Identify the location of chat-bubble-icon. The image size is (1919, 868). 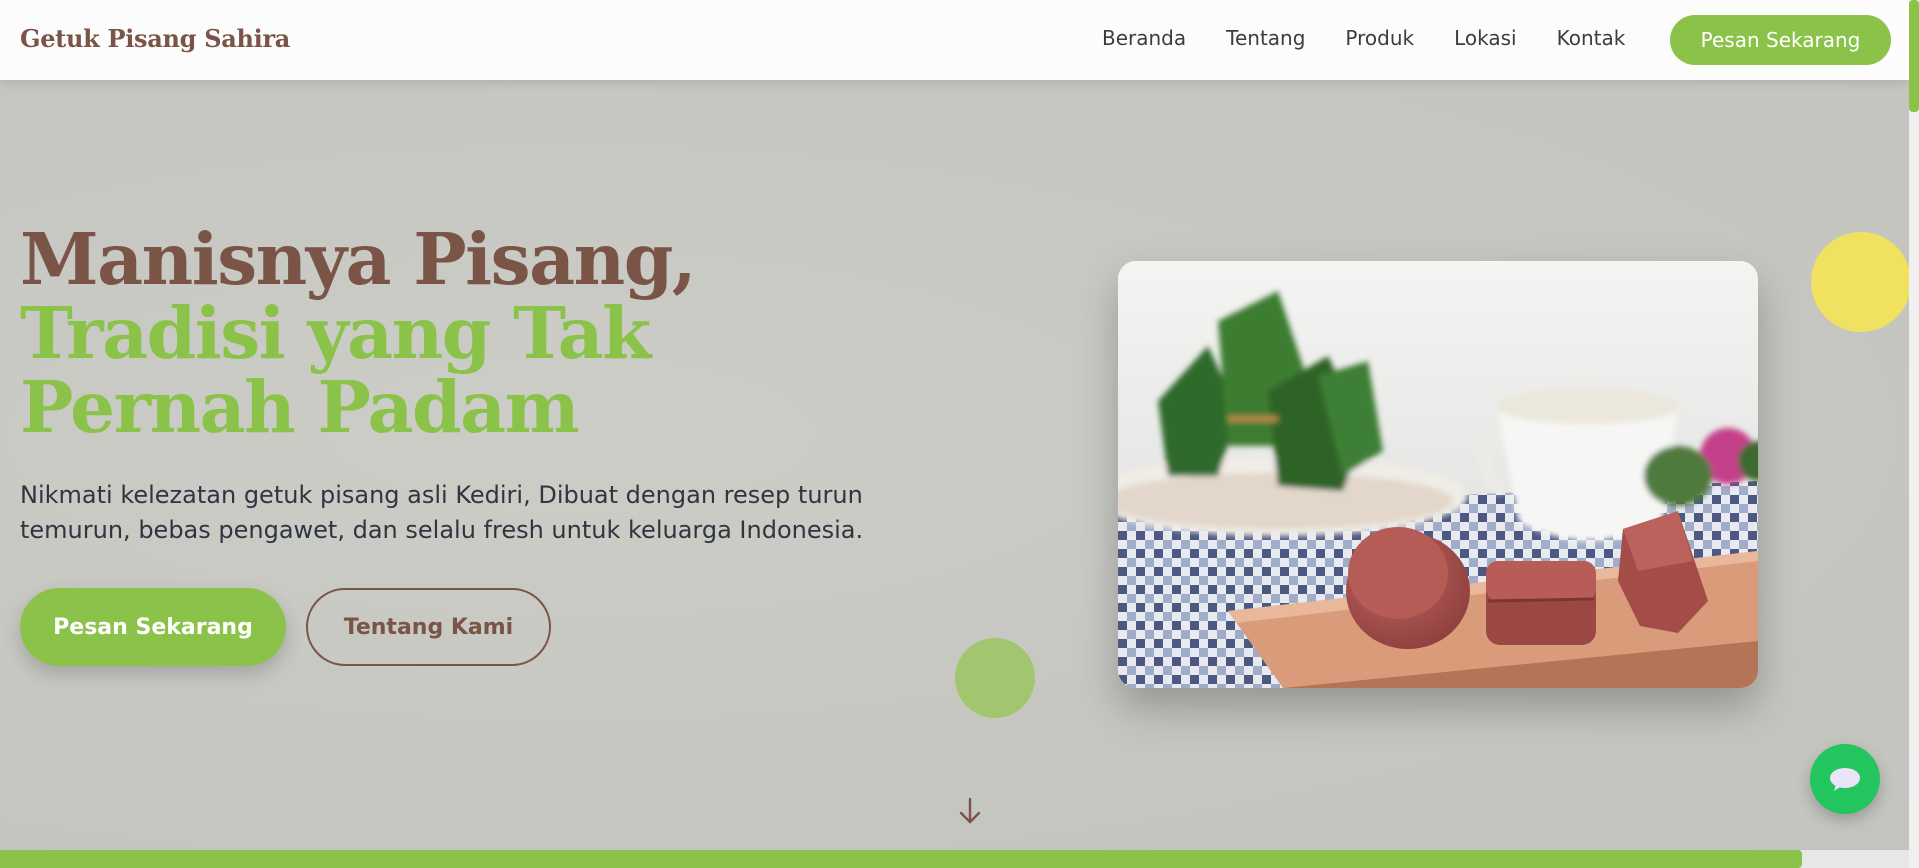
(1845, 779).